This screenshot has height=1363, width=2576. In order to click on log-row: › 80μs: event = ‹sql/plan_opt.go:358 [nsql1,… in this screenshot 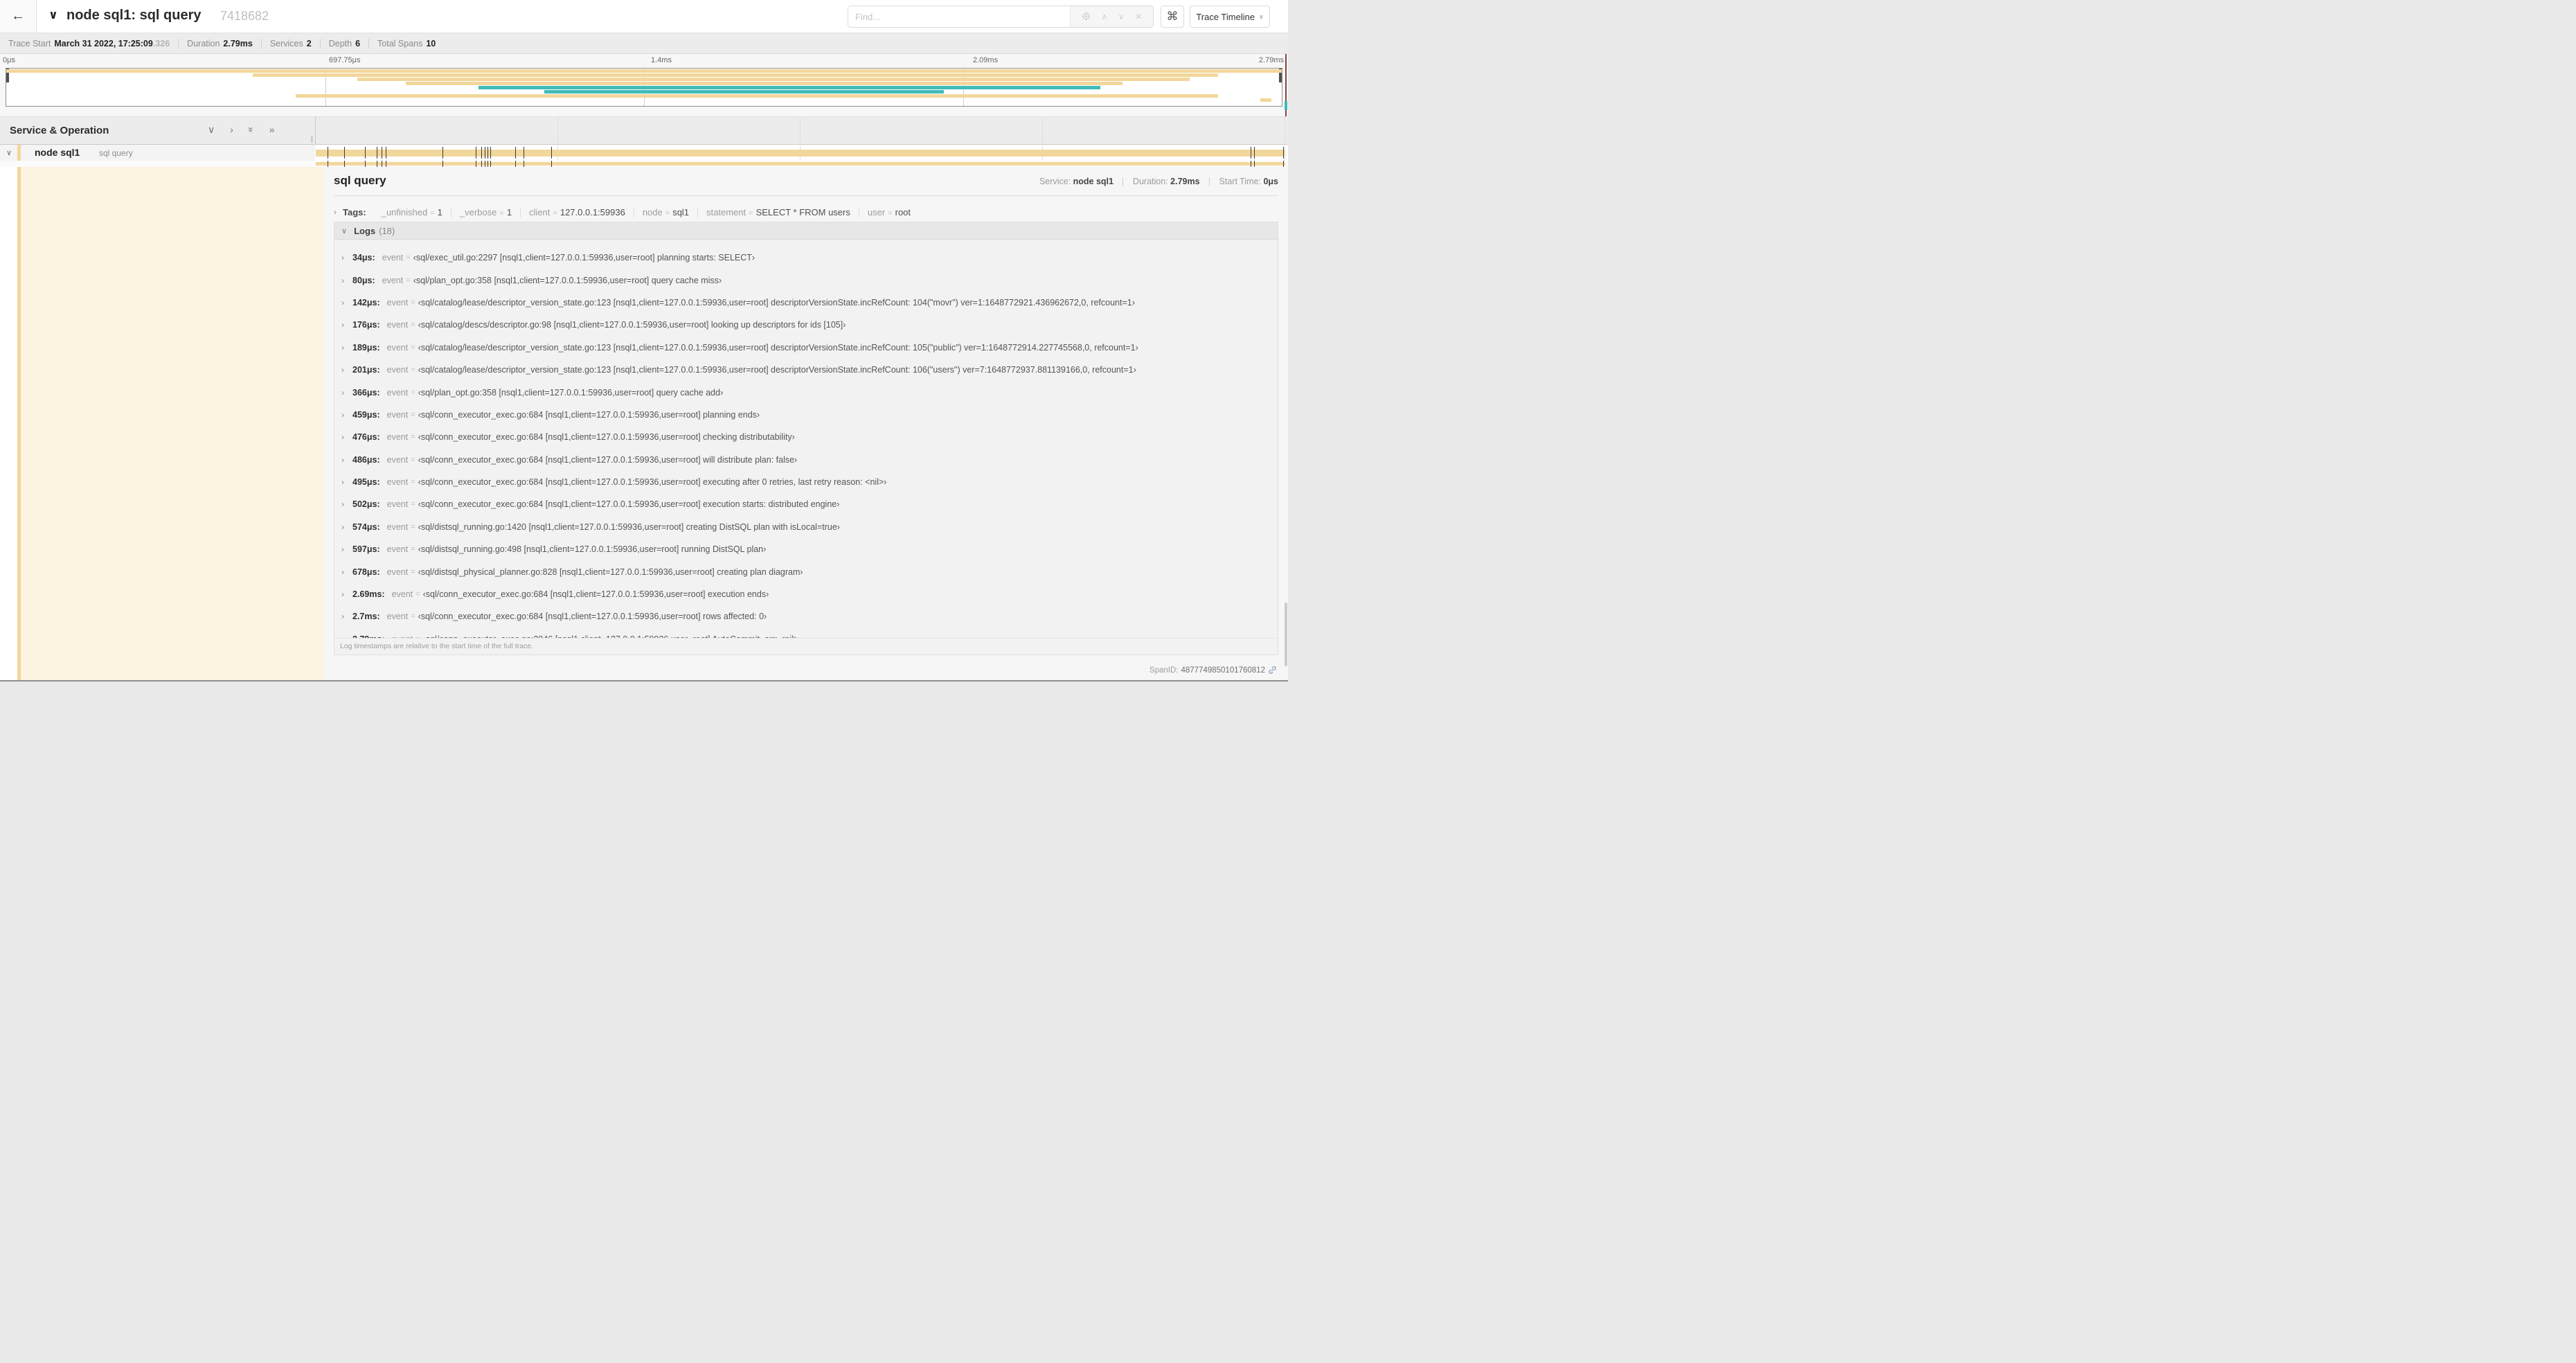, I will do `click(806, 280)`.